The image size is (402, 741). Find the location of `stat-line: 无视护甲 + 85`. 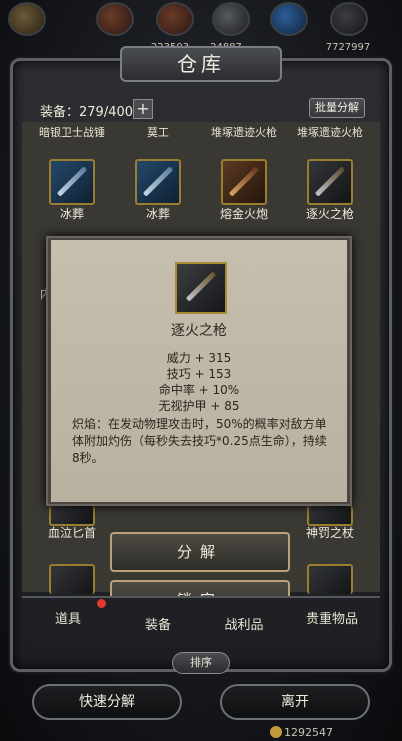

stat-line: 无视护甲 + 85 is located at coordinates (199, 406).